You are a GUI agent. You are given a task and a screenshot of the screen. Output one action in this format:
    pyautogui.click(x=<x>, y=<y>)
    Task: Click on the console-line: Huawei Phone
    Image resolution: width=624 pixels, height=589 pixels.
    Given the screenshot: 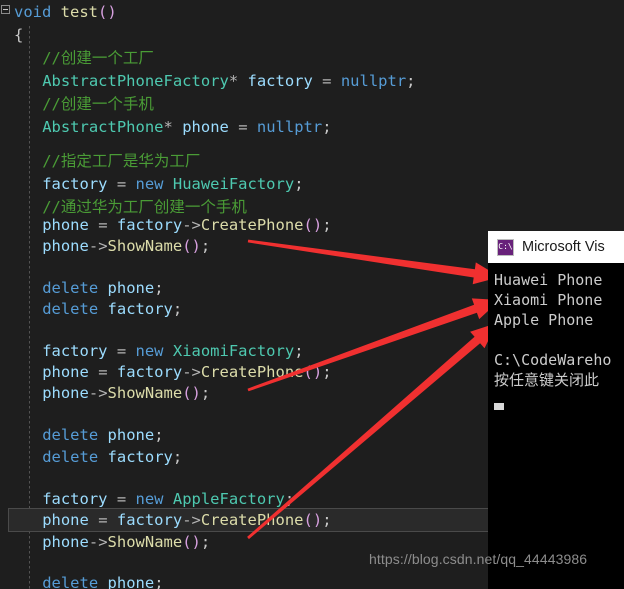 What is the action you would take?
    pyautogui.click(x=548, y=280)
    